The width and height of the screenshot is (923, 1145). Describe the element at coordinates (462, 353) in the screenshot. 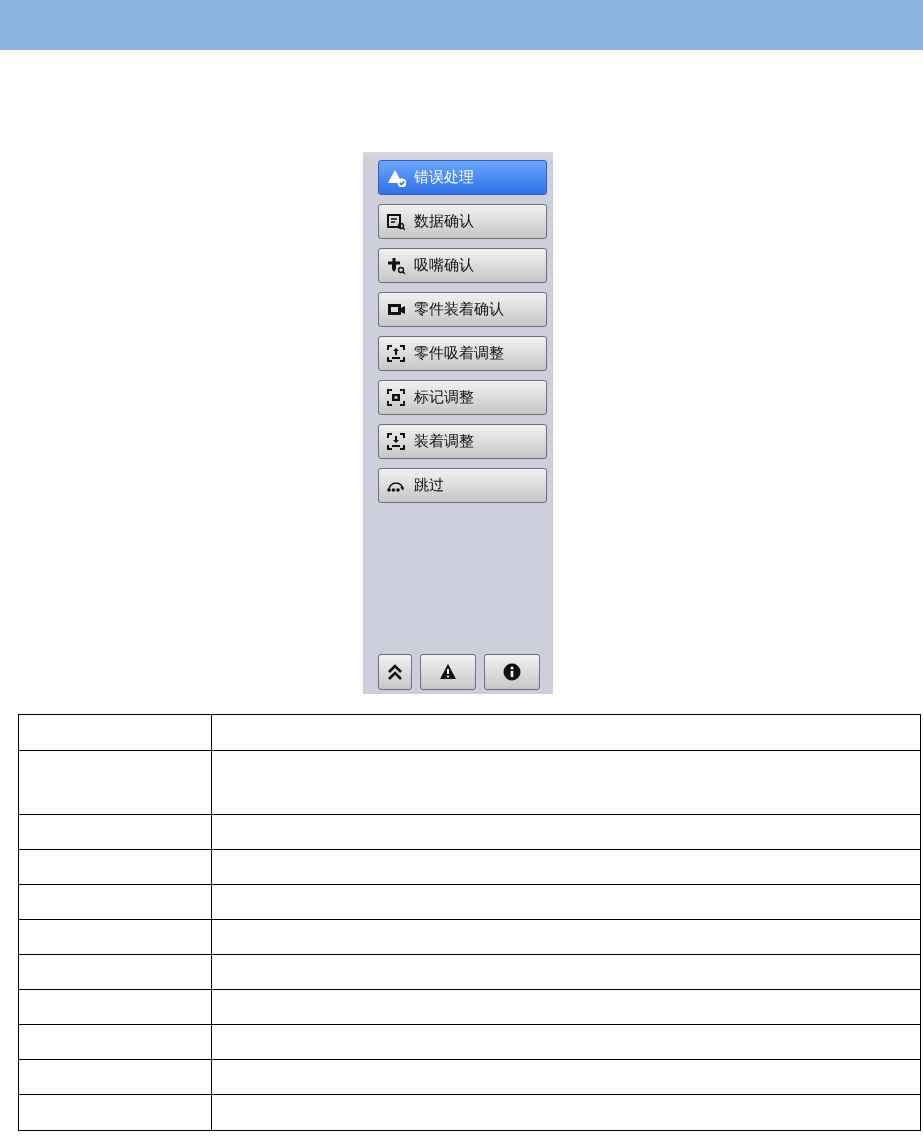

I see `menu-button: 零件吸着调整` at that location.